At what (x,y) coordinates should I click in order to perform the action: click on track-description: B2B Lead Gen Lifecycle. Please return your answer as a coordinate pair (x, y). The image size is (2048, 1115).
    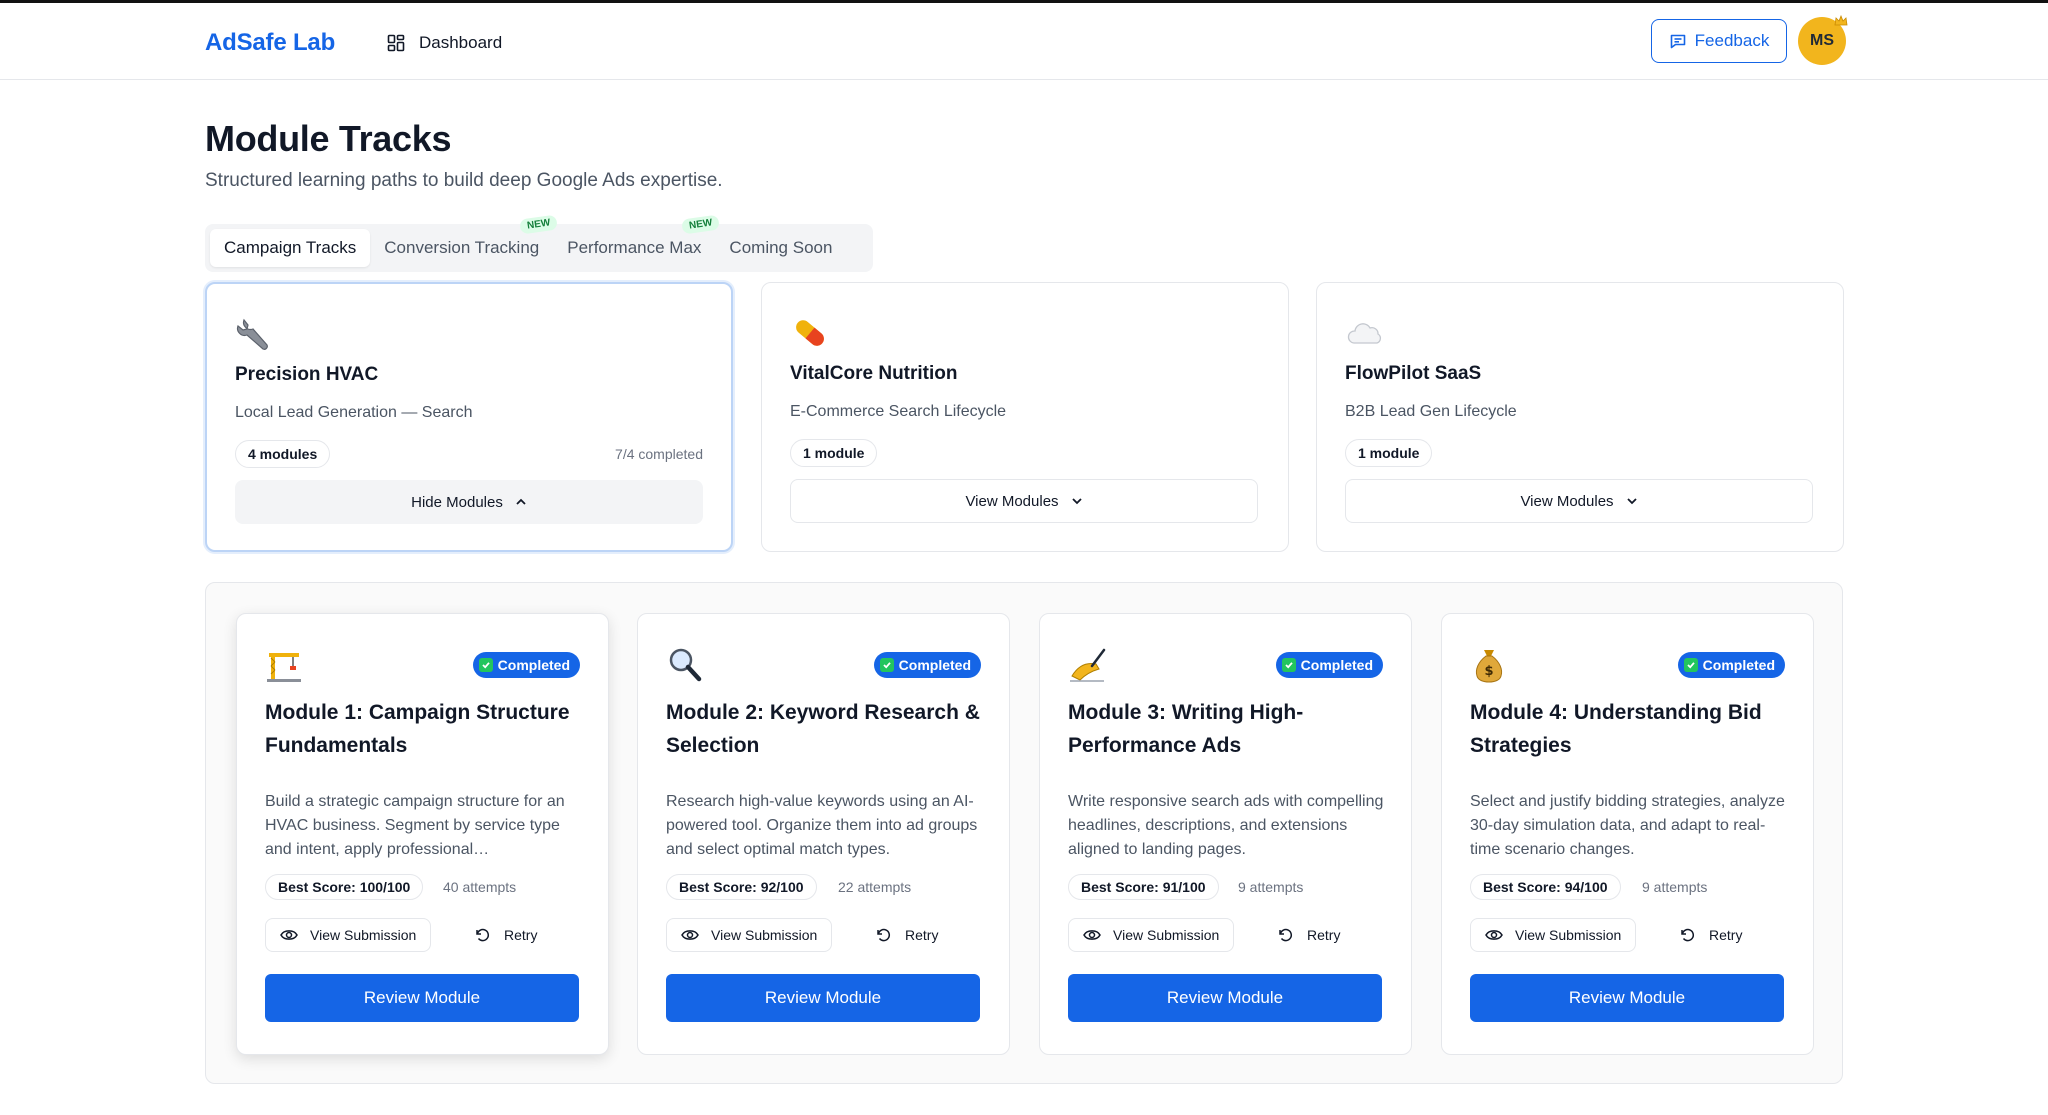
    Looking at the image, I should click on (1431, 411).